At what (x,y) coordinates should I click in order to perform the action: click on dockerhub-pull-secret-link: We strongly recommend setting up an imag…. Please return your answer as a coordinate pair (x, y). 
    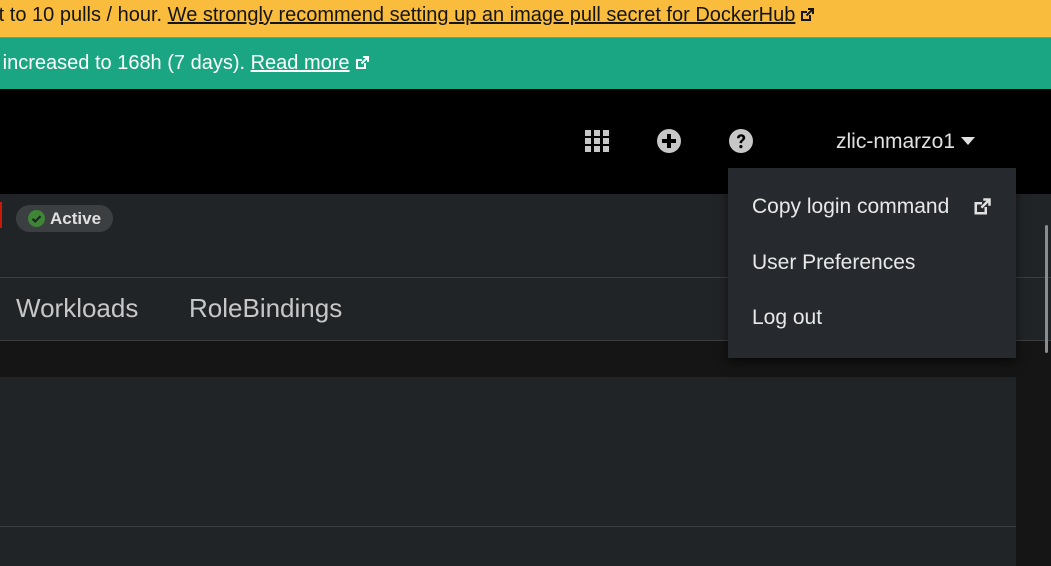
    Looking at the image, I should click on (492, 15).